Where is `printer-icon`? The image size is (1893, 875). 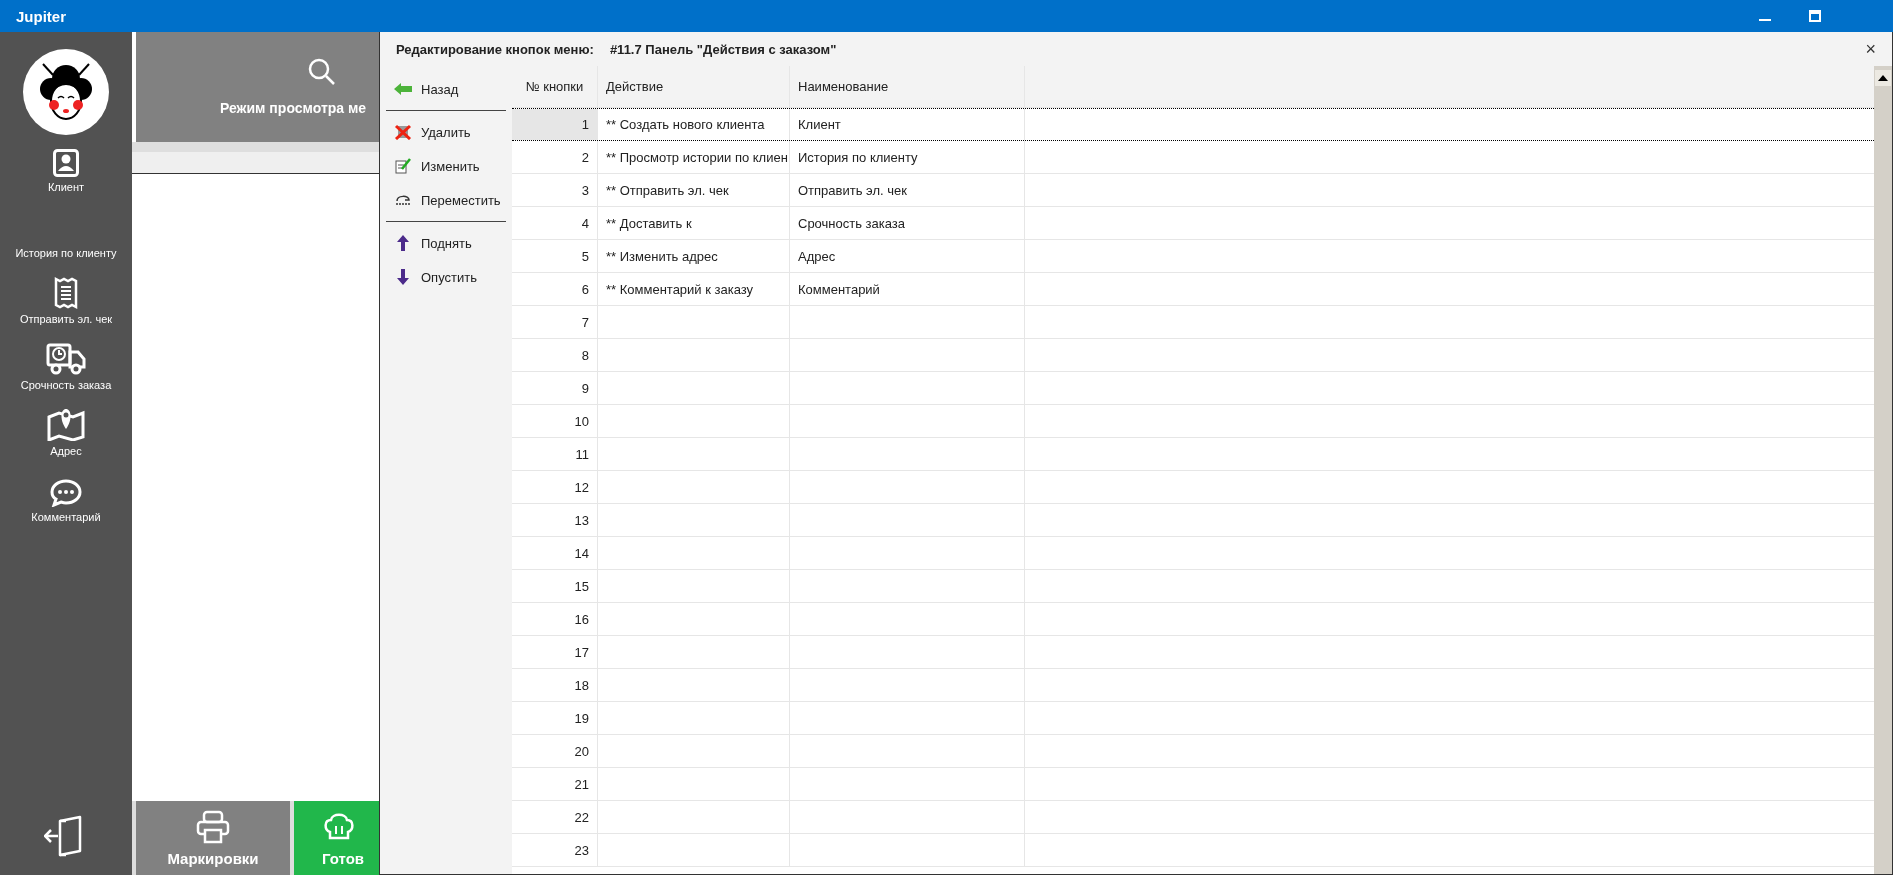
printer-icon is located at coordinates (213, 826).